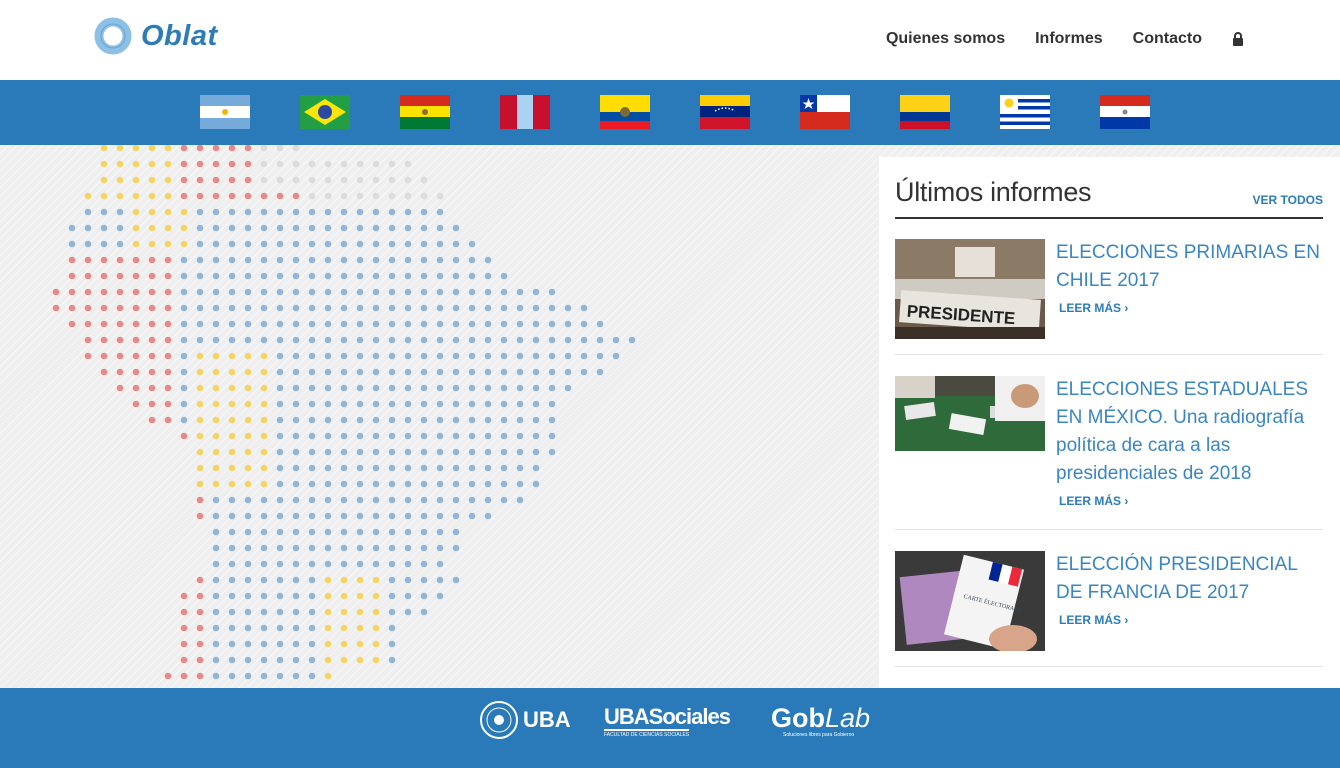  Describe the element at coordinates (113, 36) in the screenshot. I see `ring-icon` at that location.